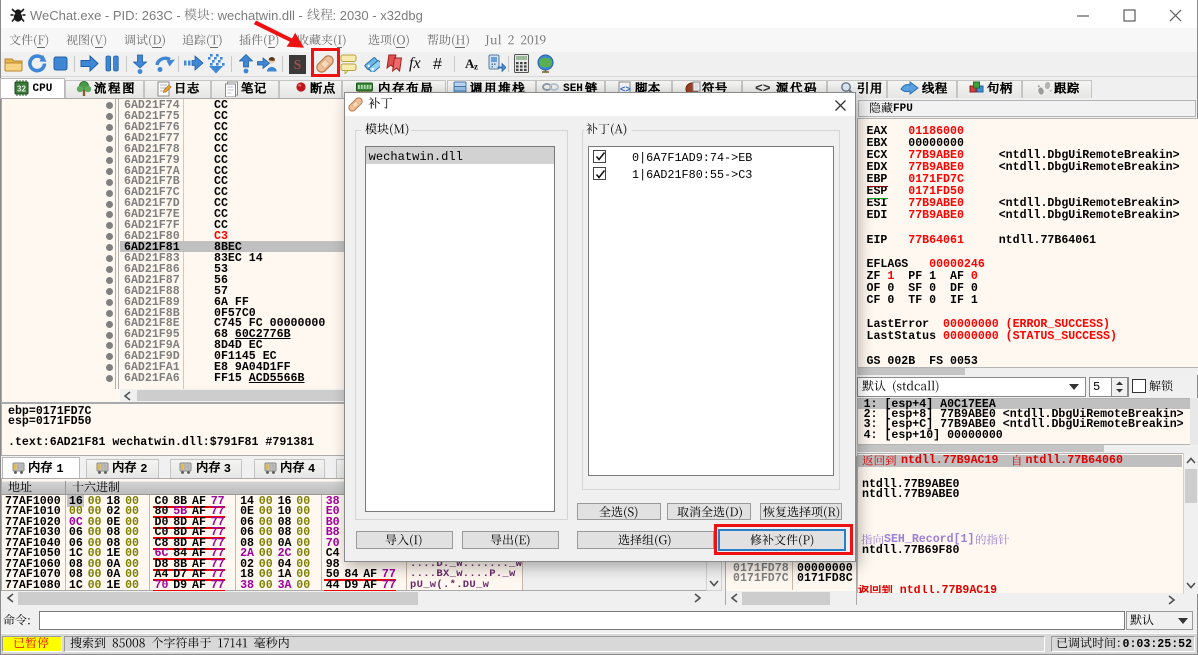 The width and height of the screenshot is (1198, 655). What do you see at coordinates (415, 63) in the screenshot?
I see `svg-text: fx` at bounding box center [415, 63].